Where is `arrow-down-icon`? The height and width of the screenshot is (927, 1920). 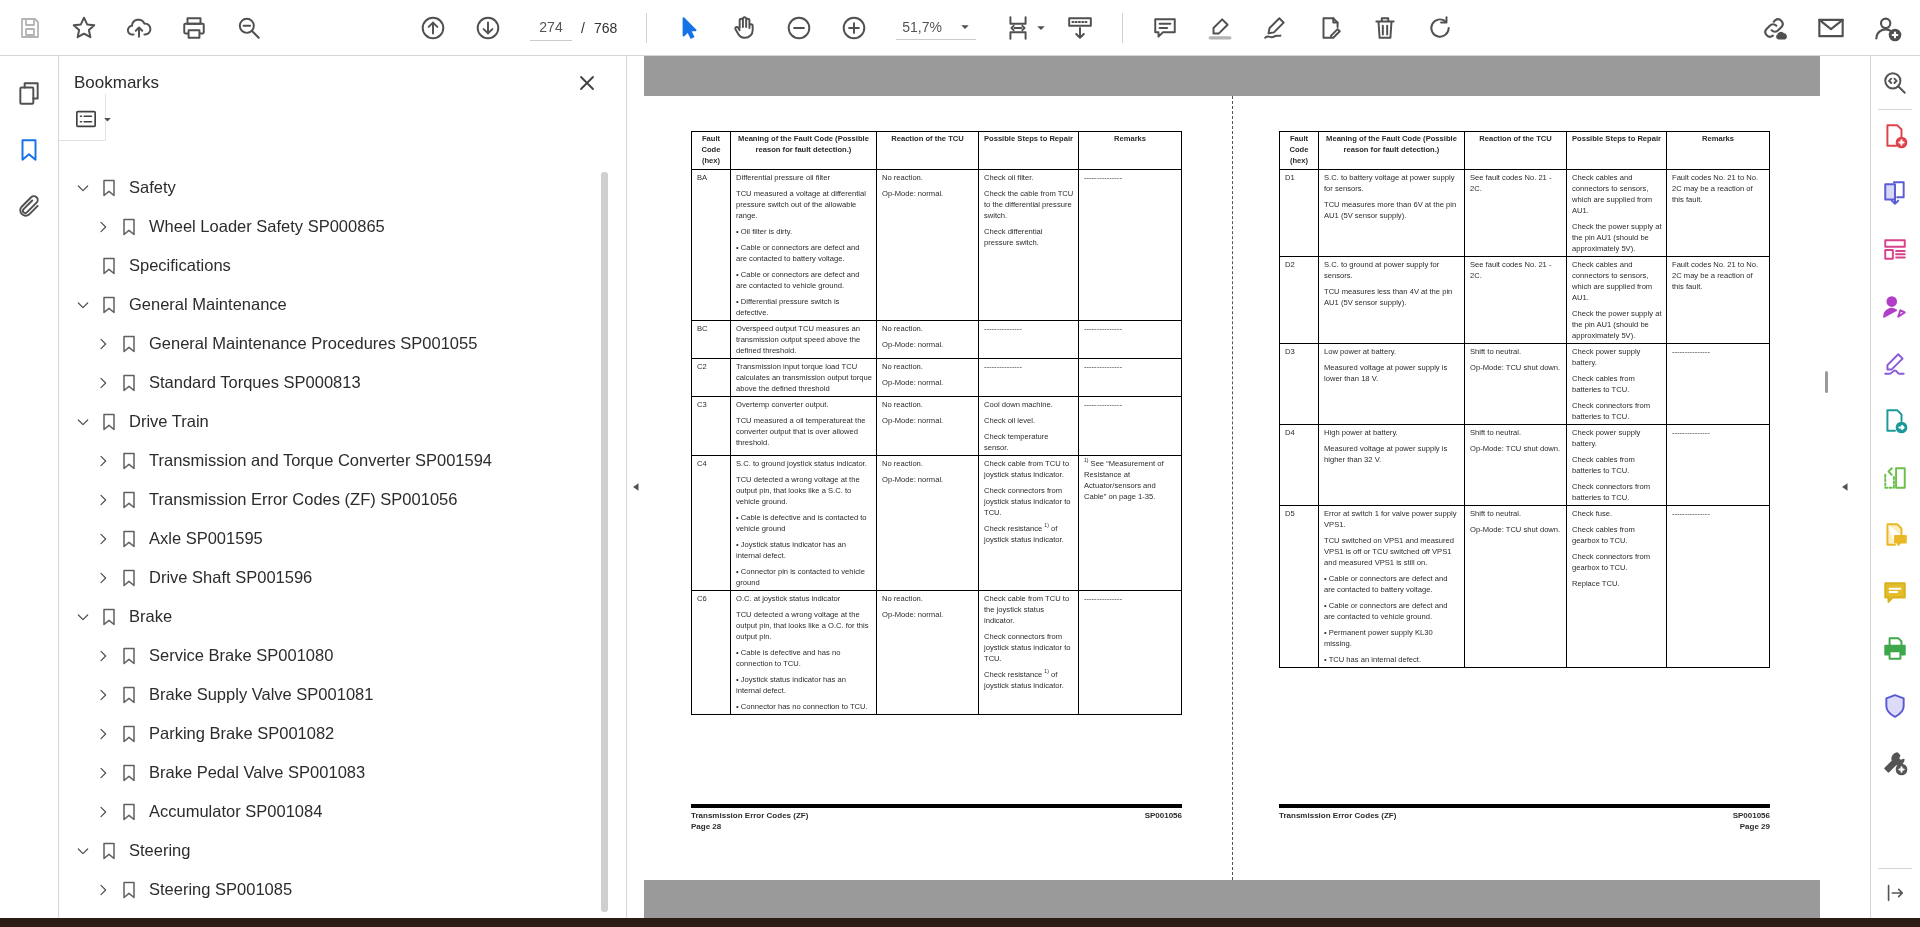 arrow-down-icon is located at coordinates (488, 27).